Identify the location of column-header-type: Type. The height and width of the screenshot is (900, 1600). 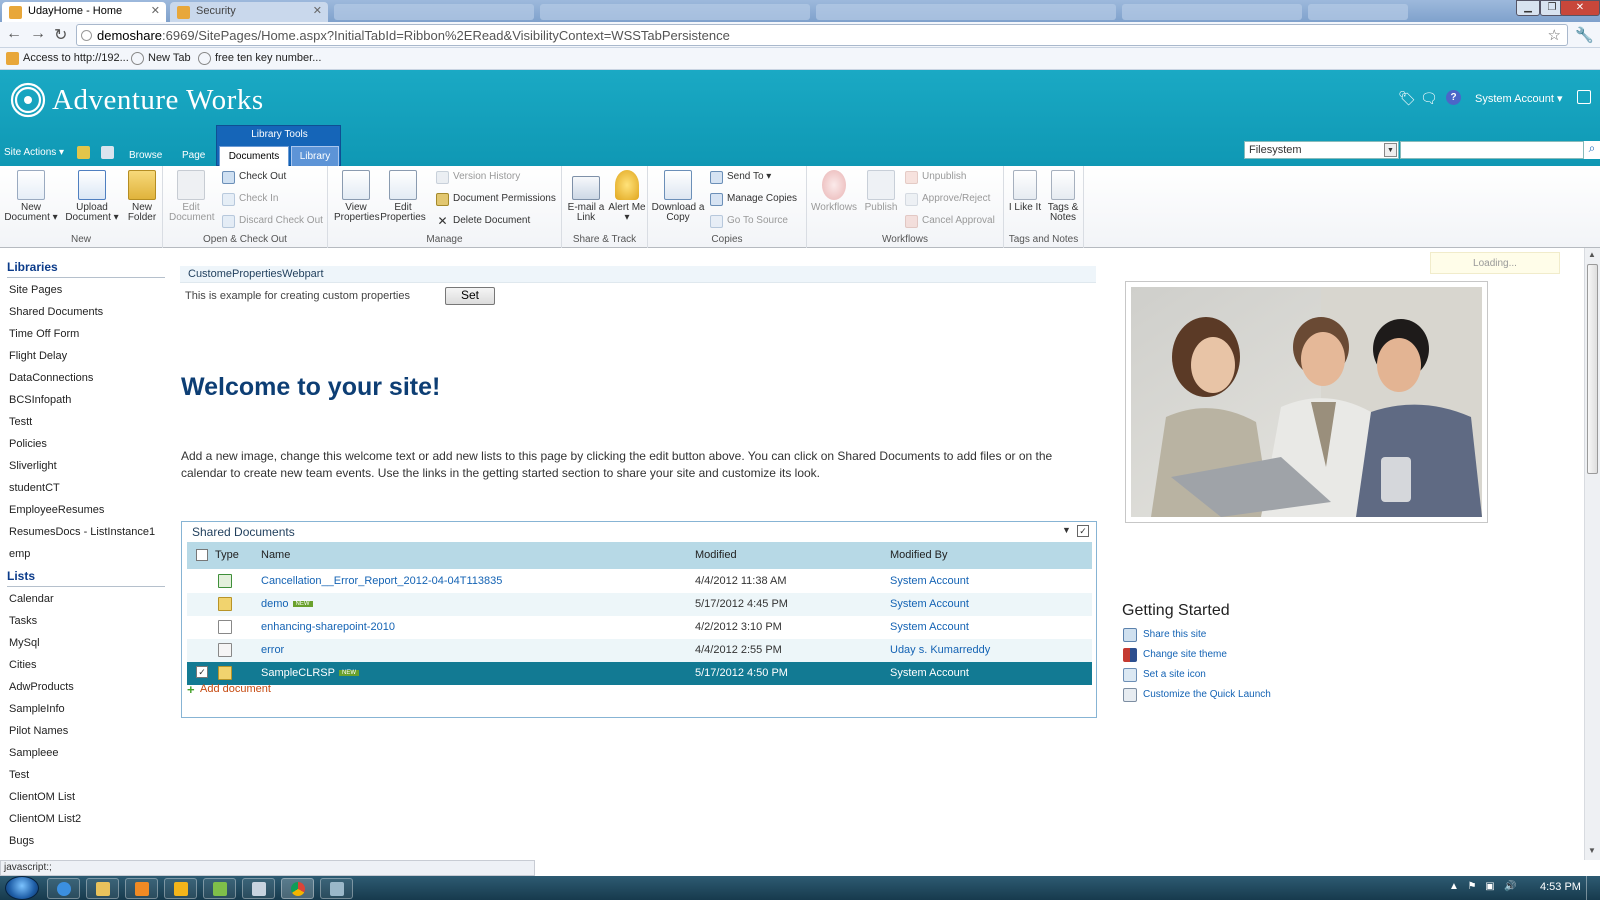
(227, 555).